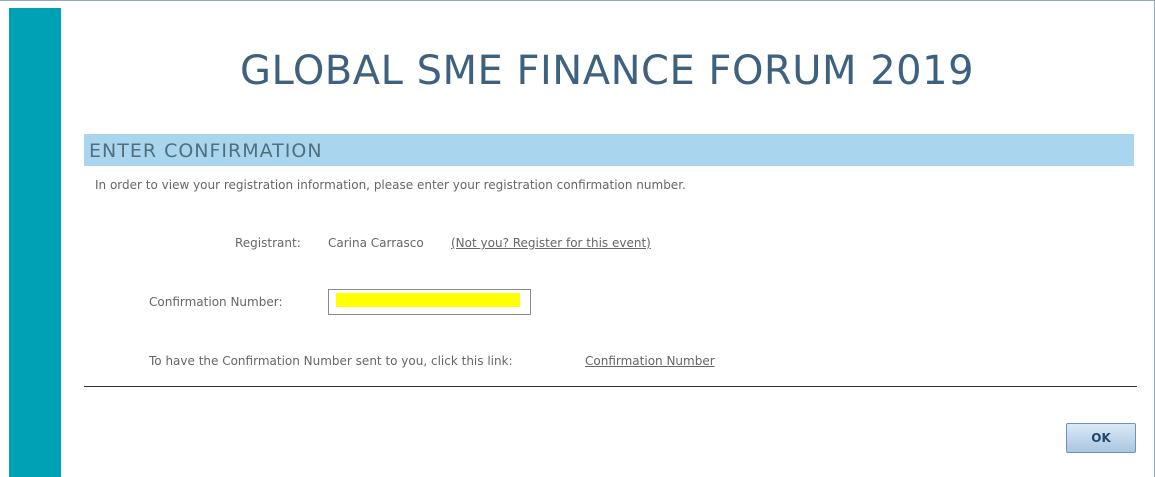  Describe the element at coordinates (551, 243) in the screenshot. I see `register-for-event-link: (Not you? Register for this event)` at that location.